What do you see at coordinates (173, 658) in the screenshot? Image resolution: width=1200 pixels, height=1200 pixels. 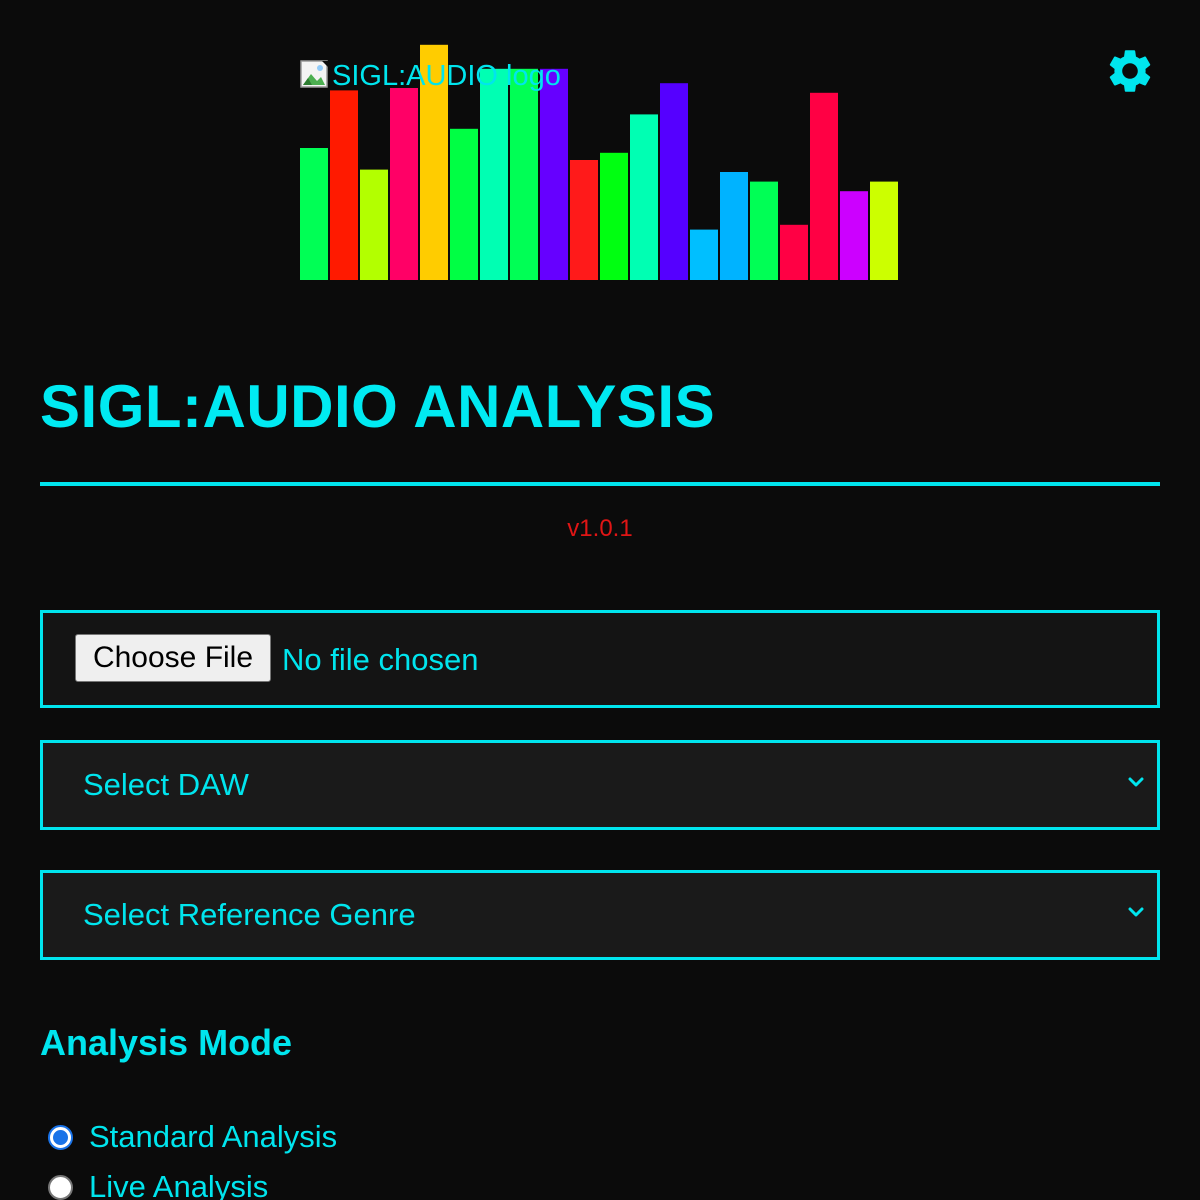 I see `choose-file-button: Choose File` at bounding box center [173, 658].